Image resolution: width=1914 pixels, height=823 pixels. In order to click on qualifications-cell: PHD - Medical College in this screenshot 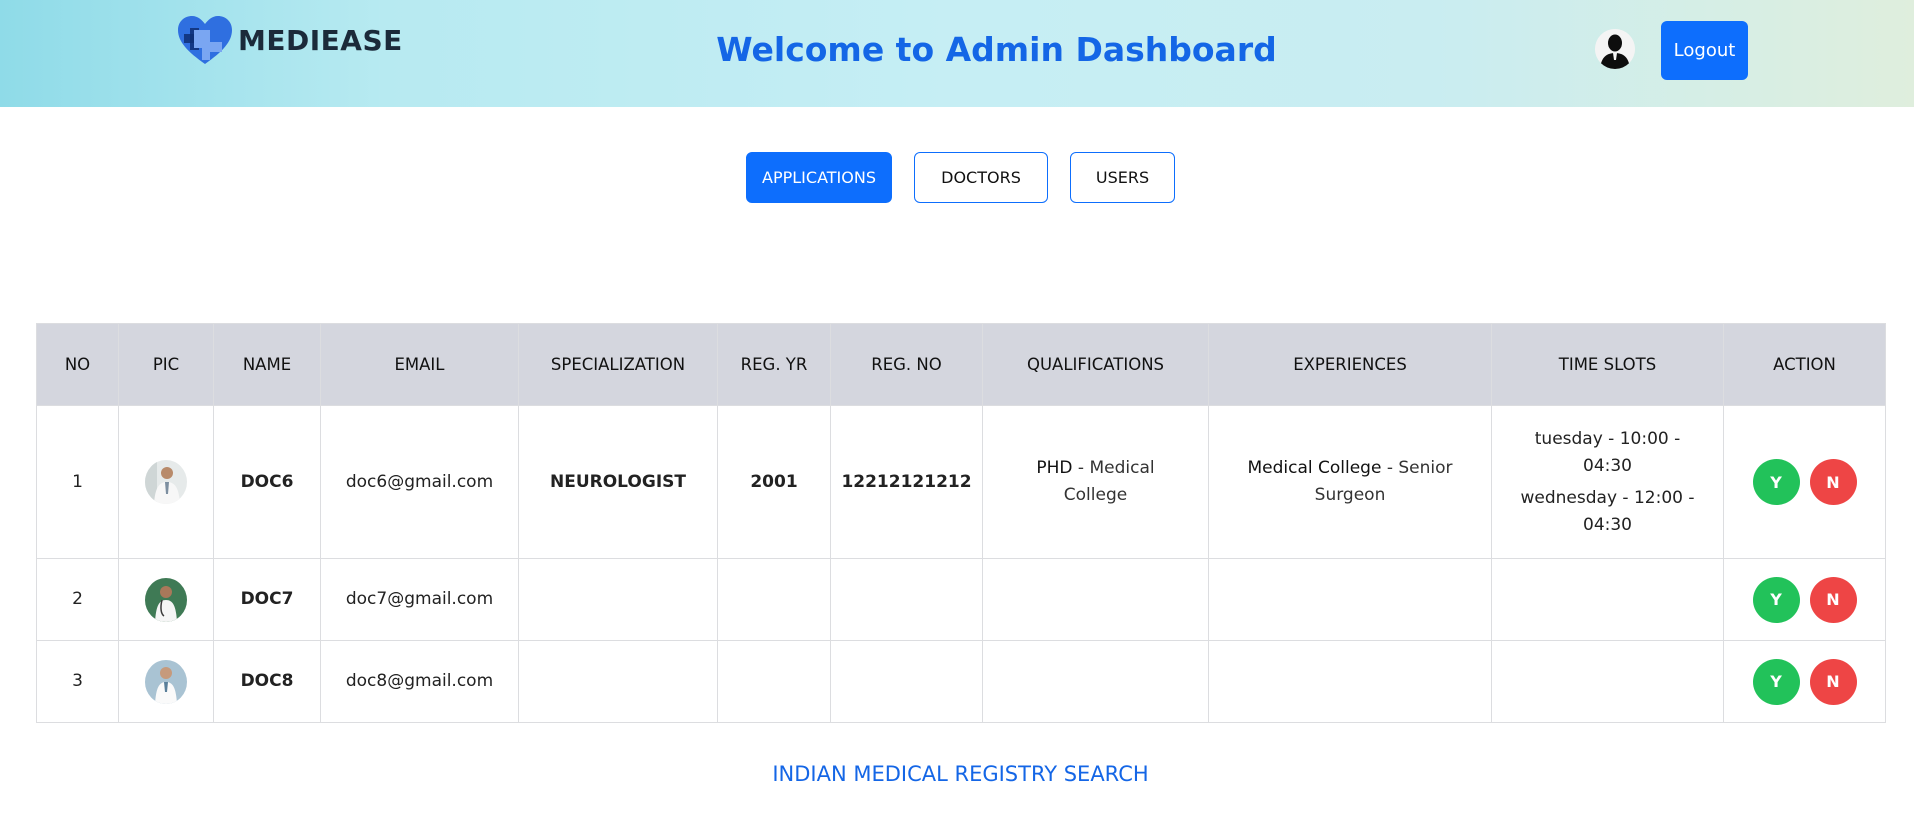, I will do `click(1095, 482)`.